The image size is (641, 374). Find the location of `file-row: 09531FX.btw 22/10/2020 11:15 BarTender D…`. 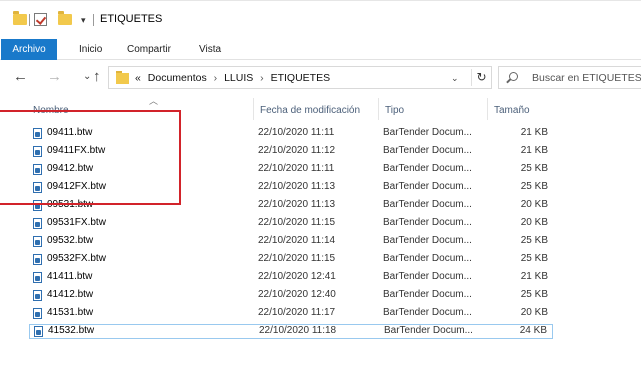

file-row: 09531FX.btw 22/10/2020 11:15 BarTender D… is located at coordinates (291, 223).